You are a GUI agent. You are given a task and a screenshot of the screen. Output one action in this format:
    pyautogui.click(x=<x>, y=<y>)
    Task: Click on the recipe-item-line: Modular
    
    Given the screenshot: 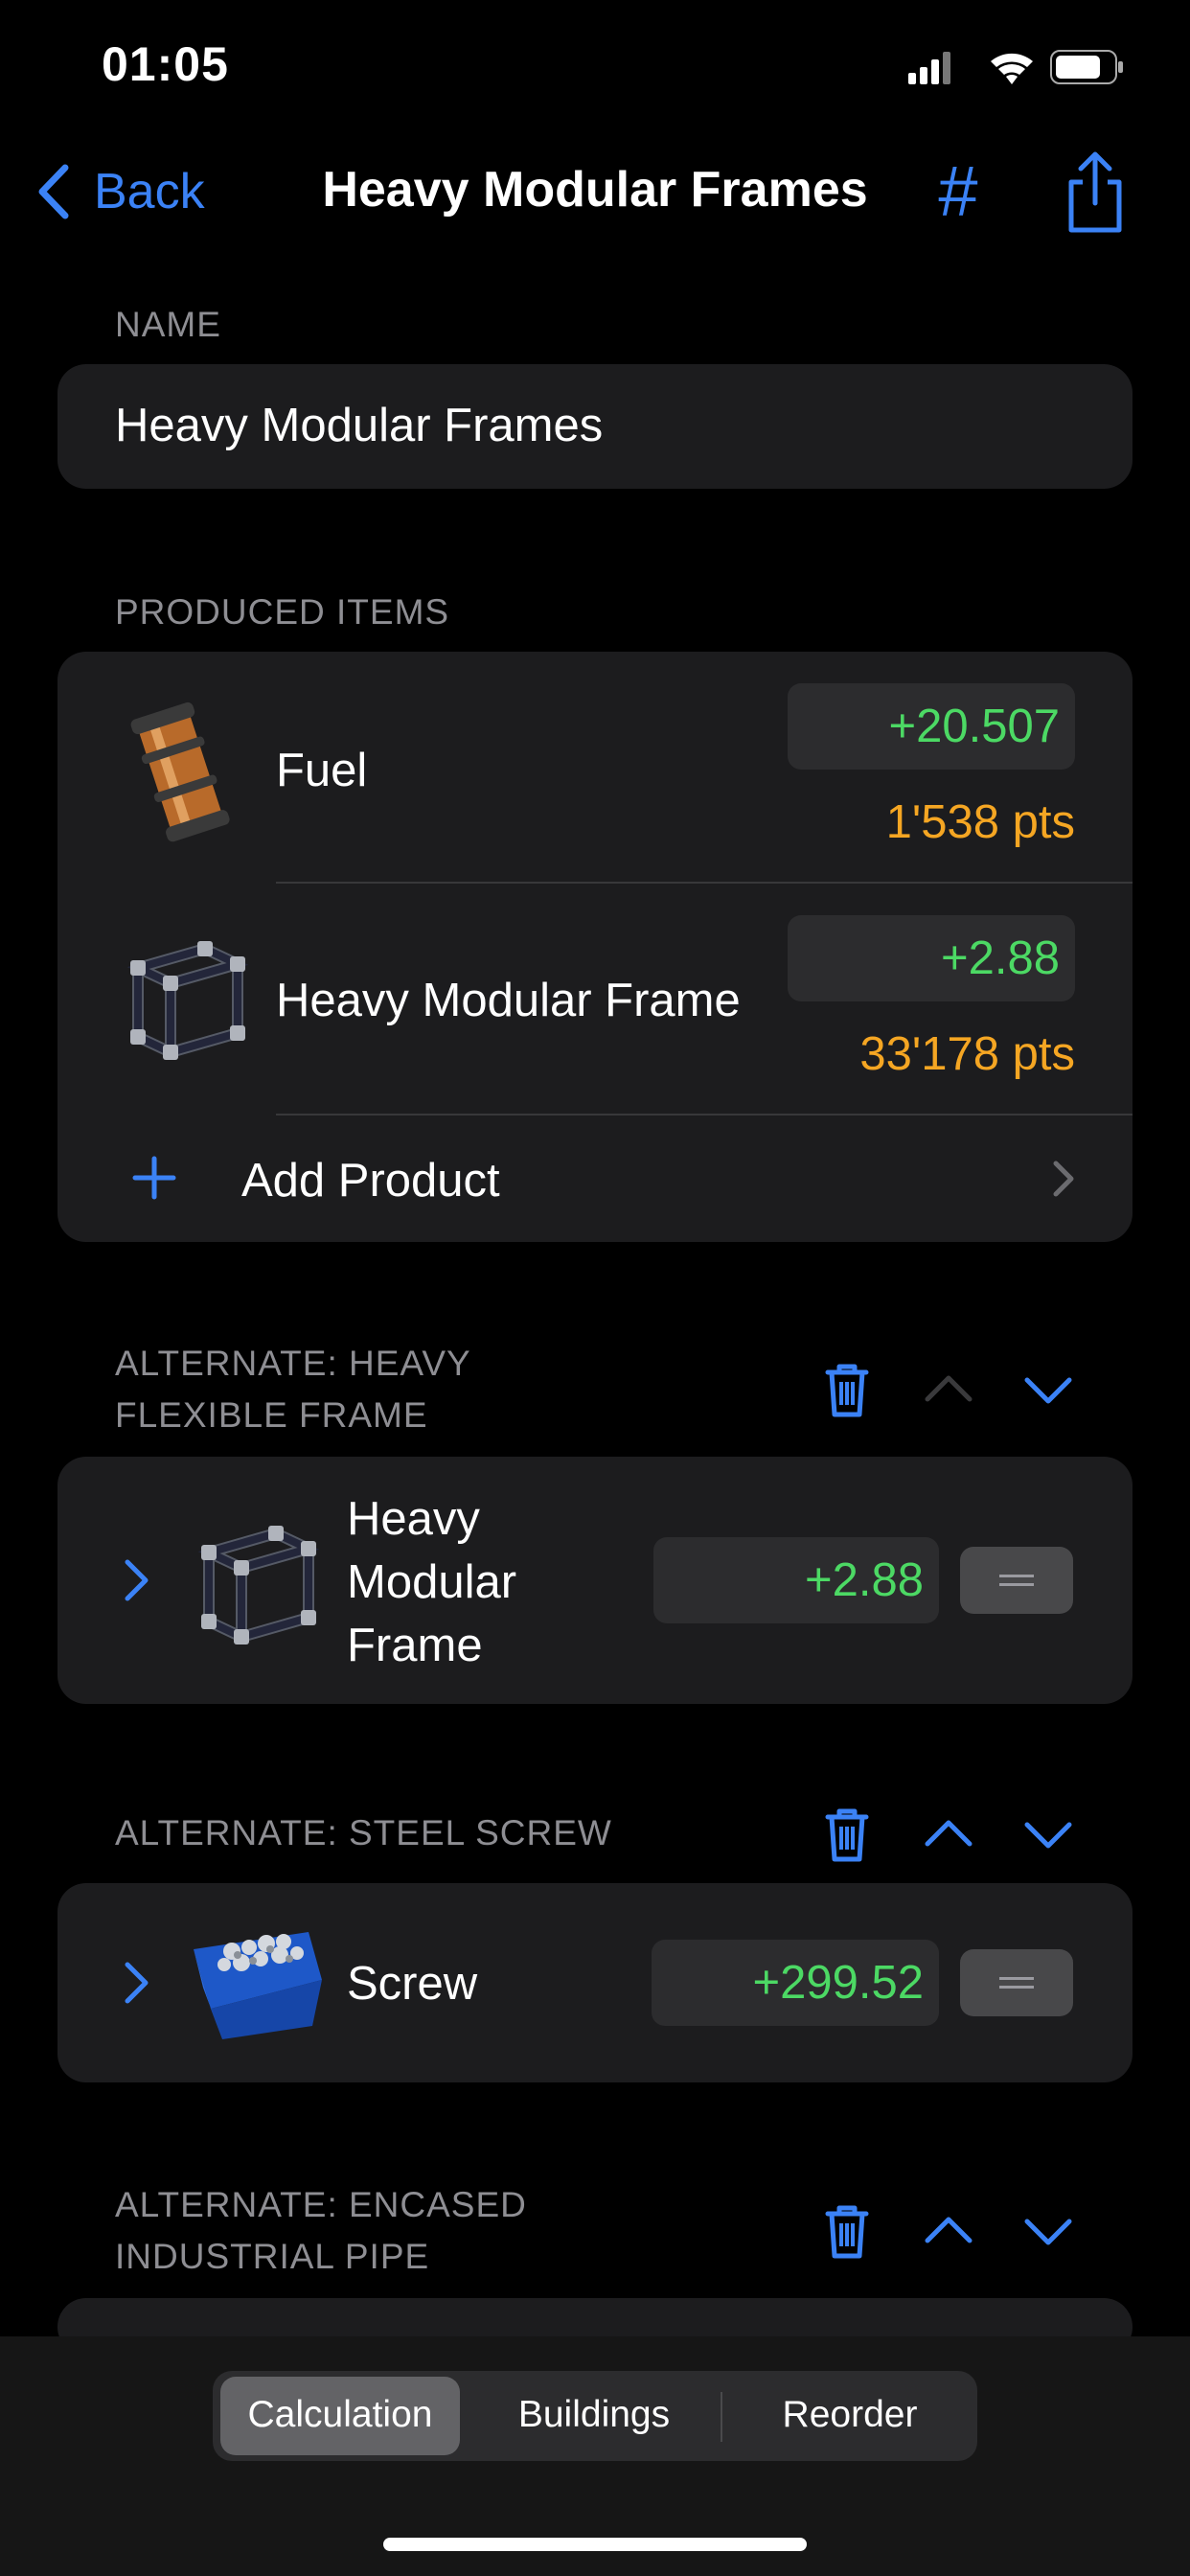 What is the action you would take?
    pyautogui.click(x=432, y=1582)
    